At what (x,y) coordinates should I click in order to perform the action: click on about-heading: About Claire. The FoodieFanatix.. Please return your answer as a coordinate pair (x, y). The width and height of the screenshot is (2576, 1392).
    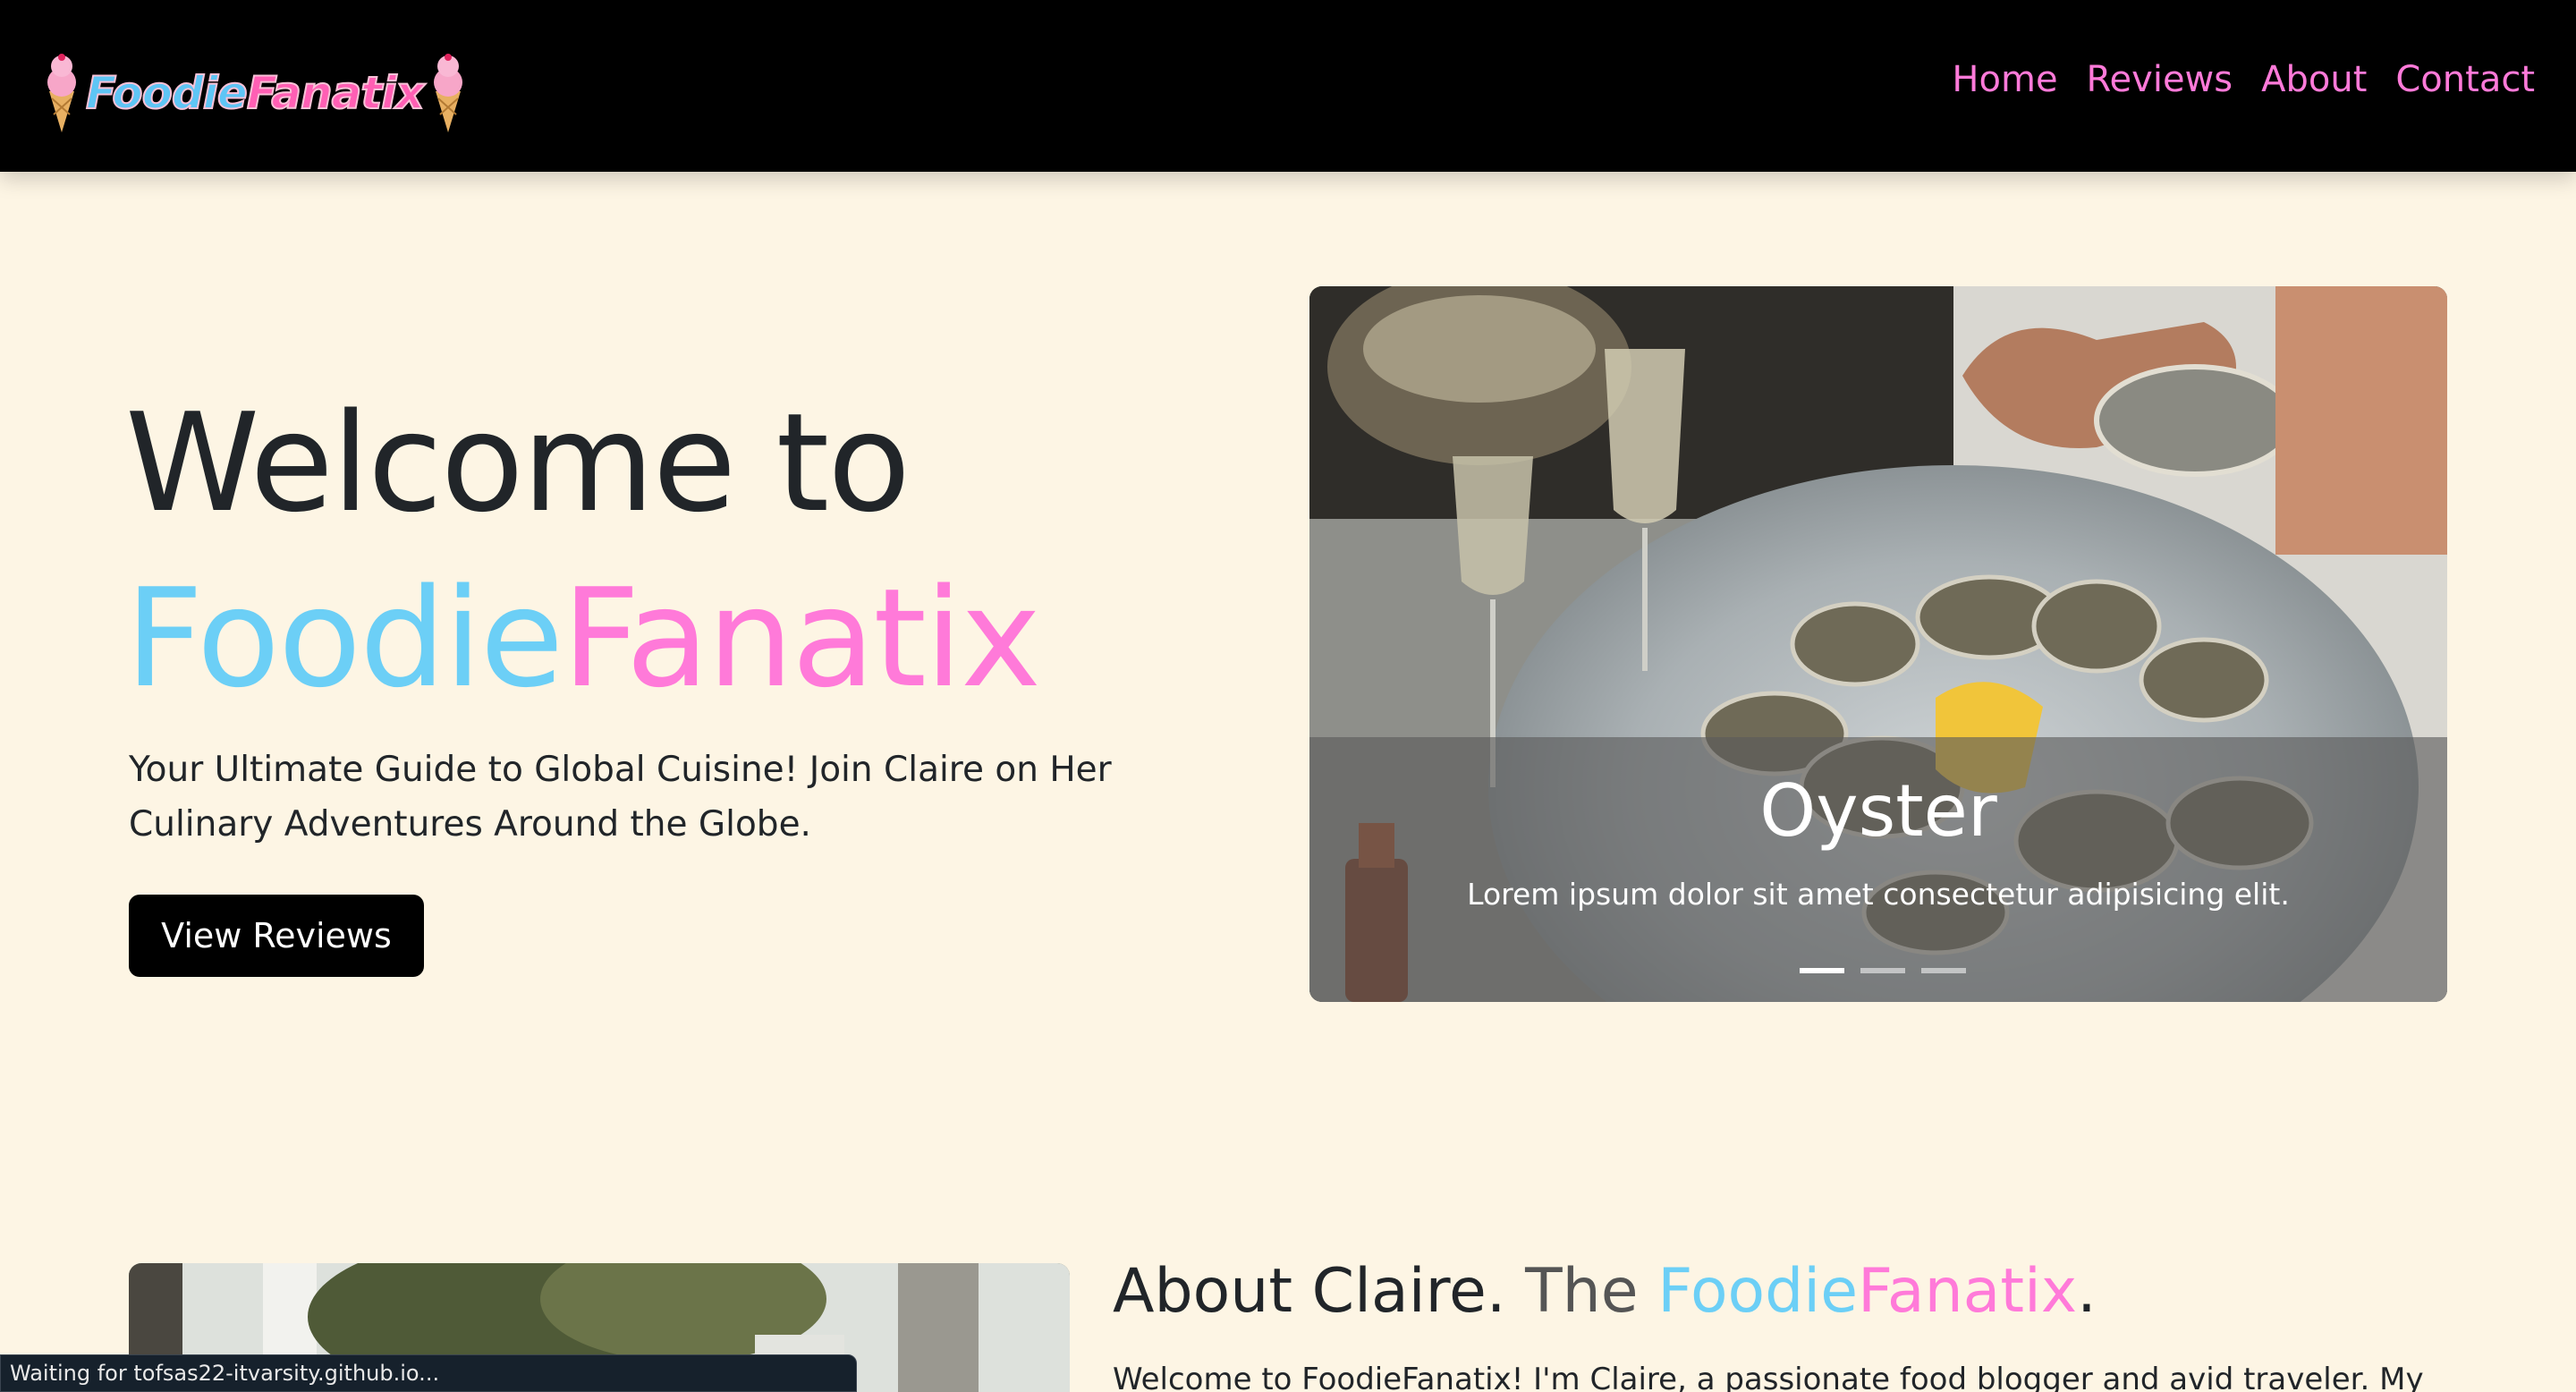
    Looking at the image, I should click on (1605, 1291).